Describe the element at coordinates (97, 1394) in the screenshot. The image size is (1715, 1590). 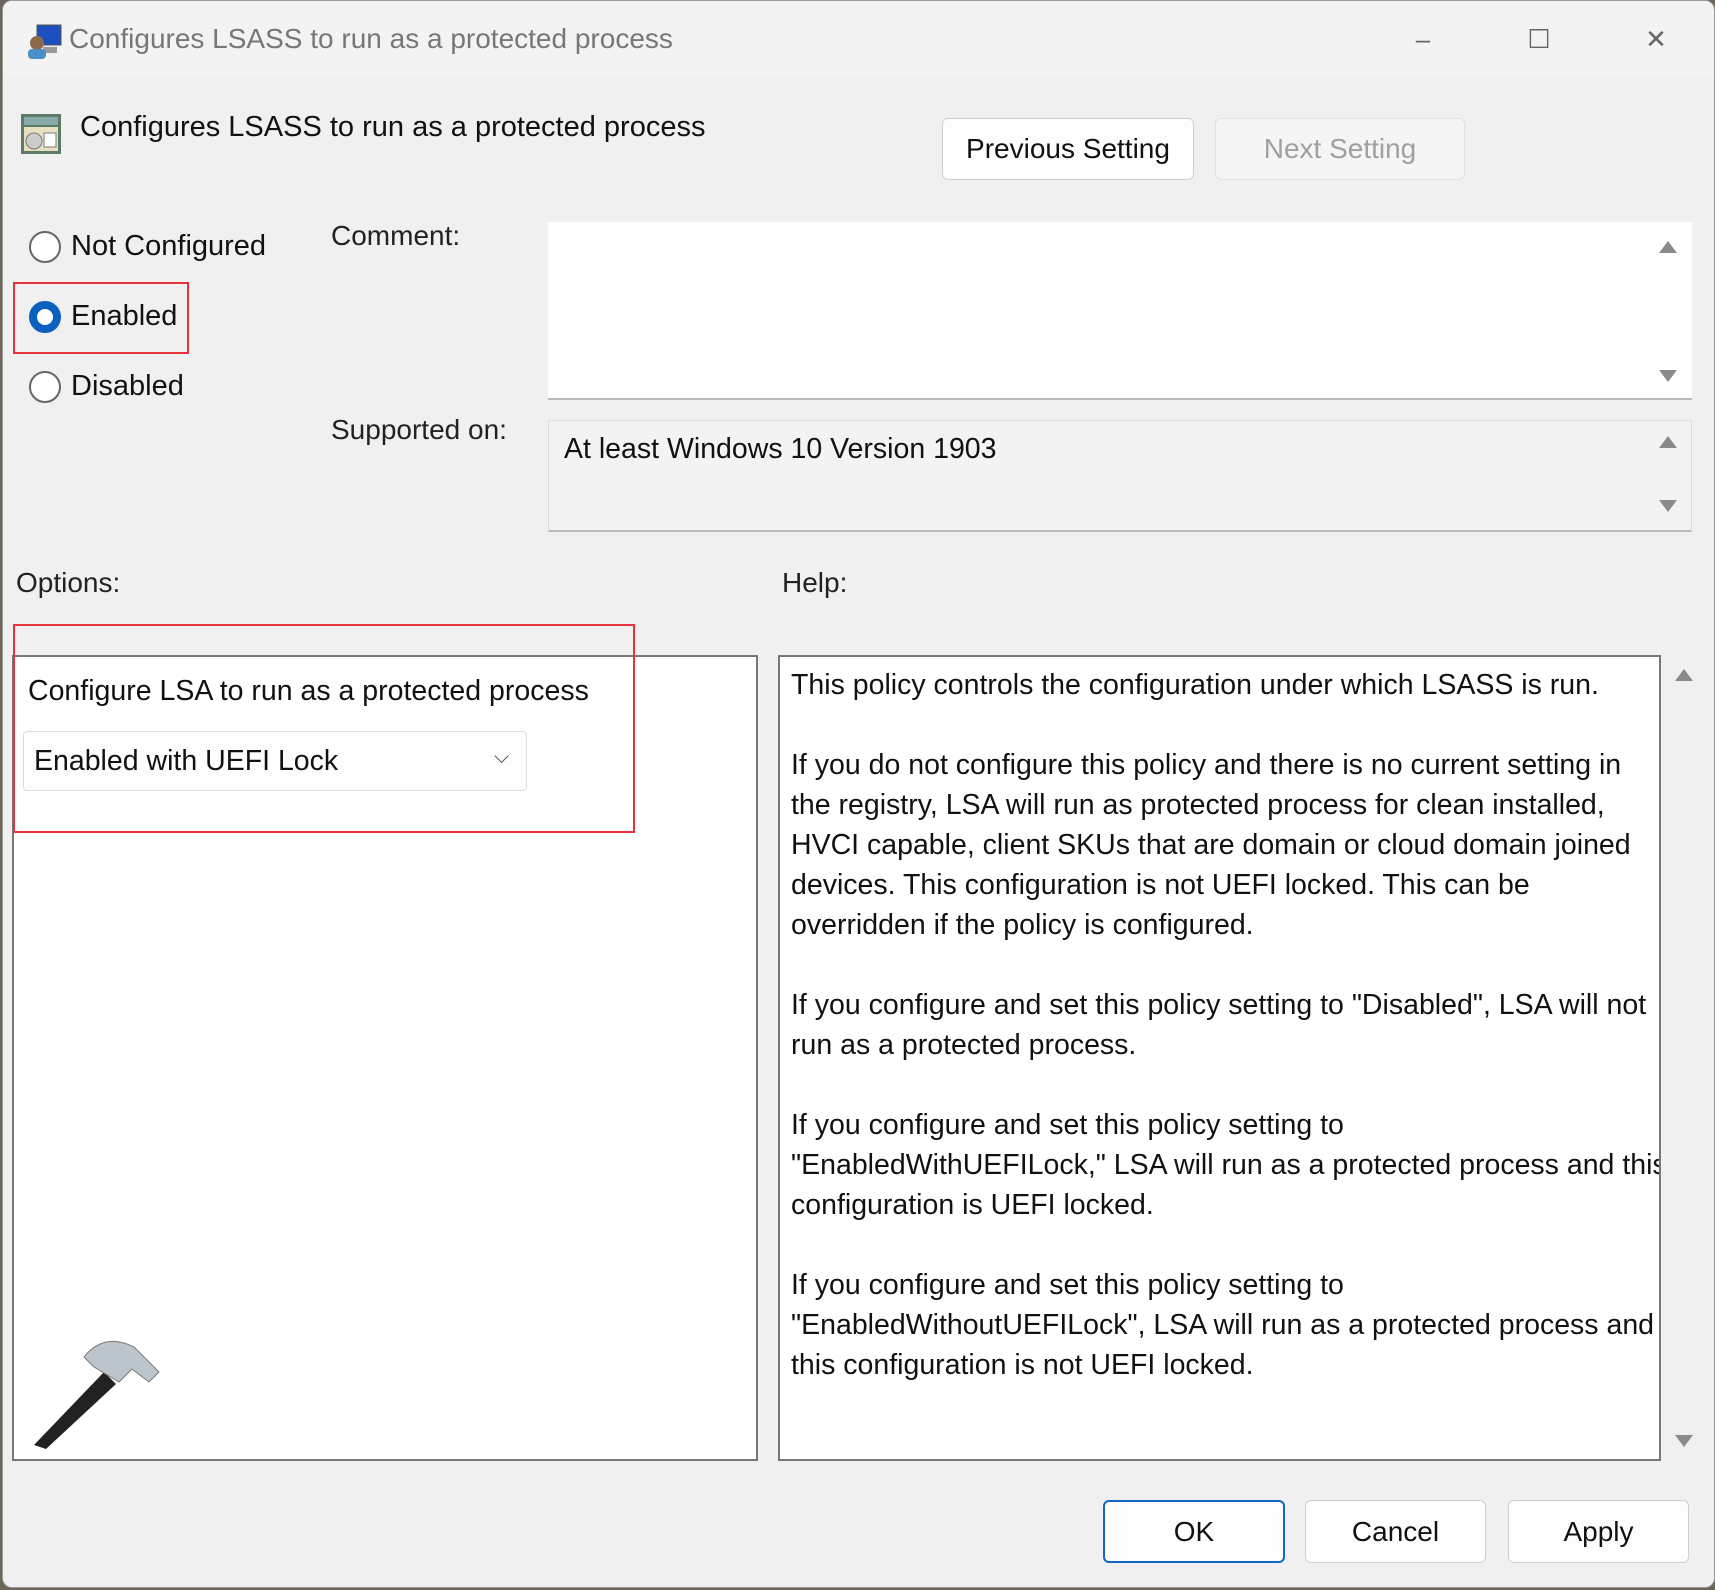
I see `hammer-logo-icon` at that location.